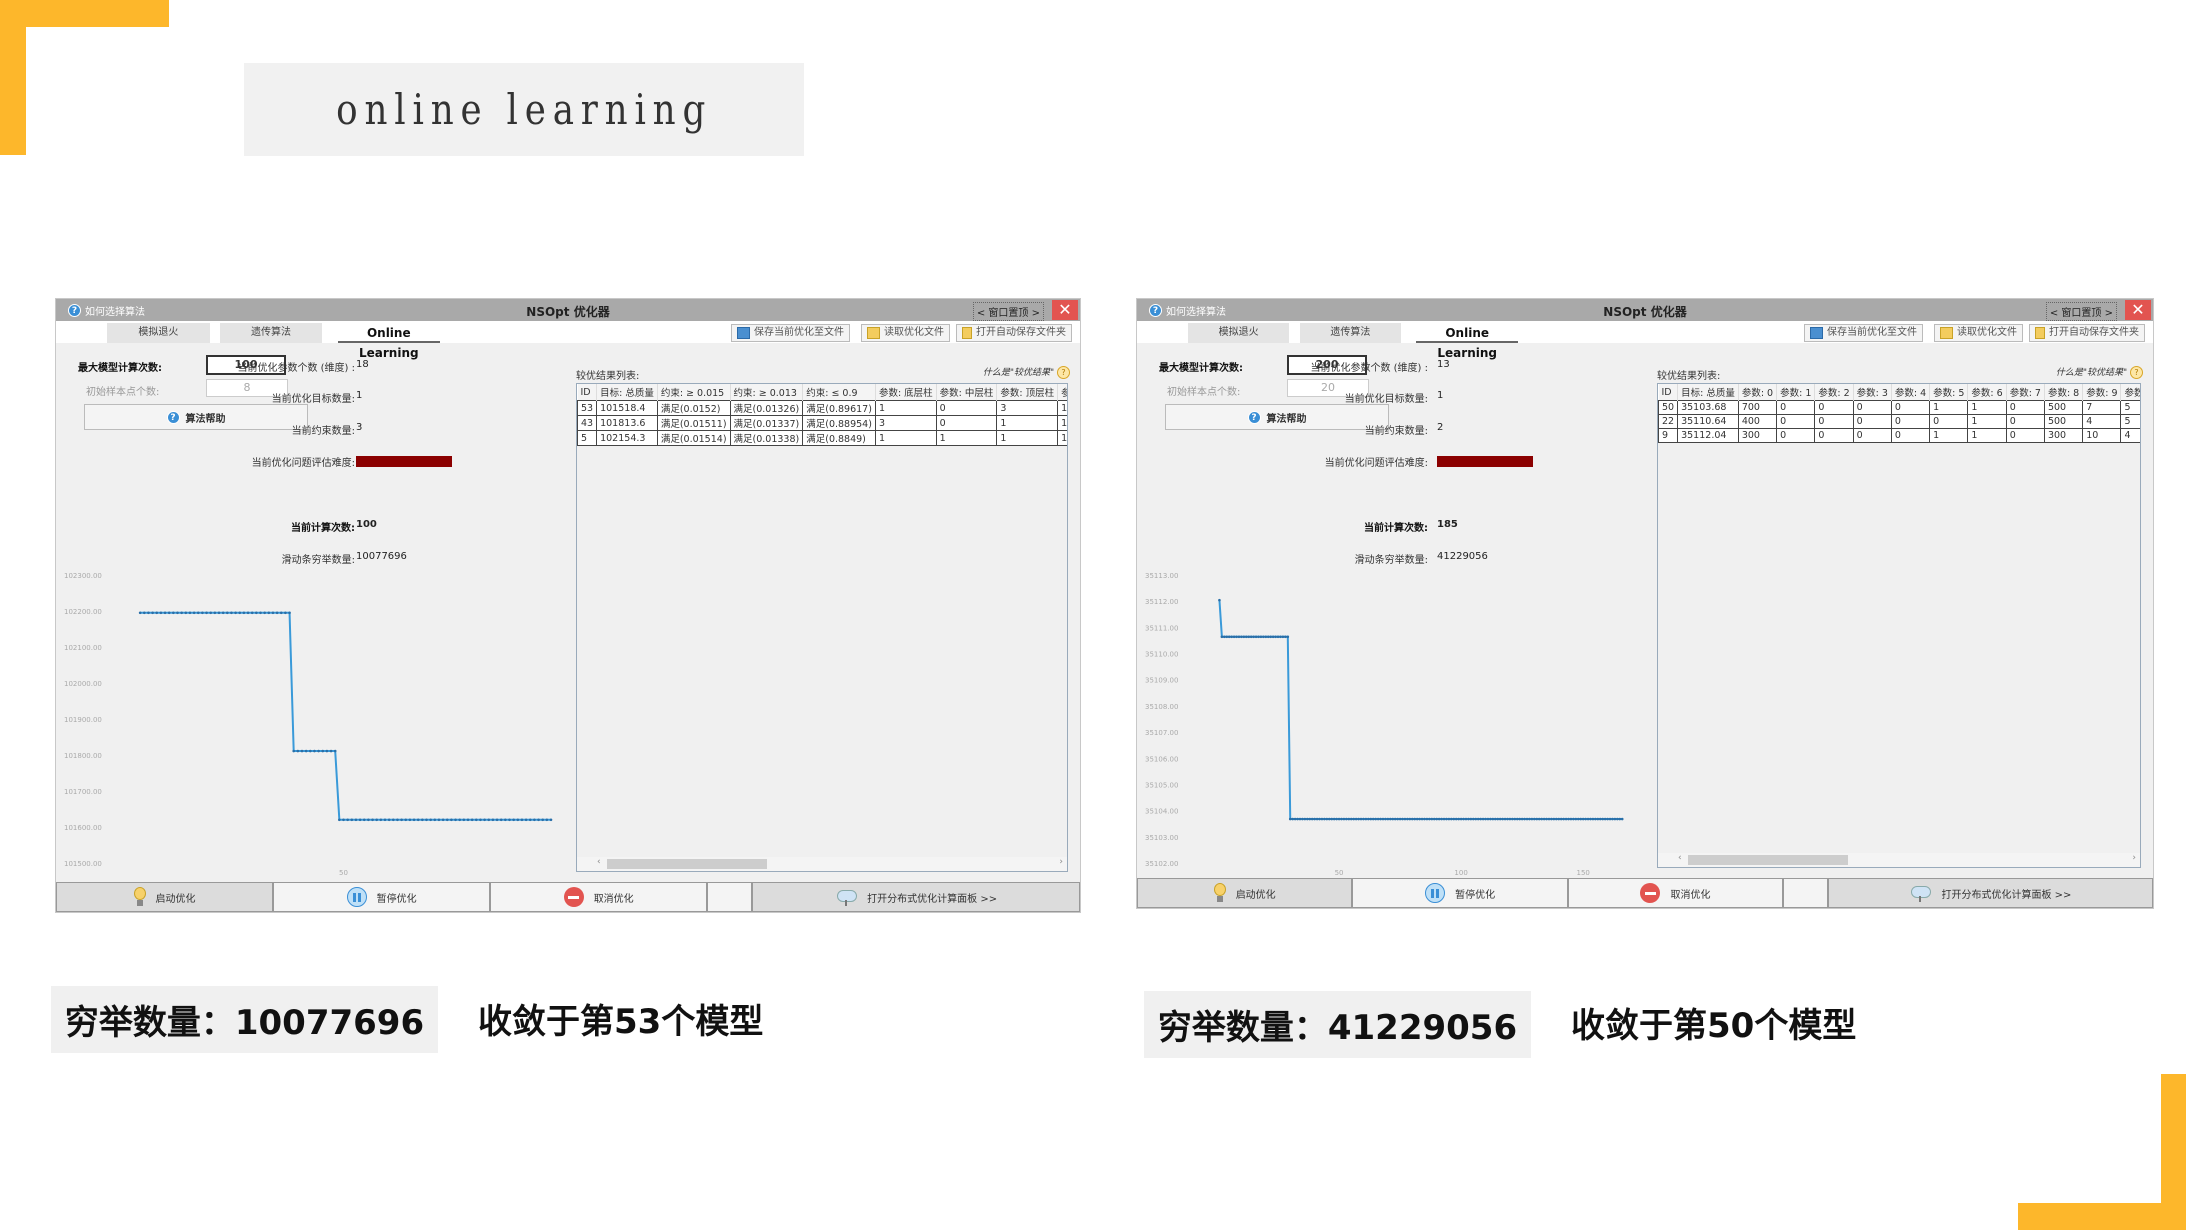  I want to click on column-header: 参数: 5, so click(1949, 392).